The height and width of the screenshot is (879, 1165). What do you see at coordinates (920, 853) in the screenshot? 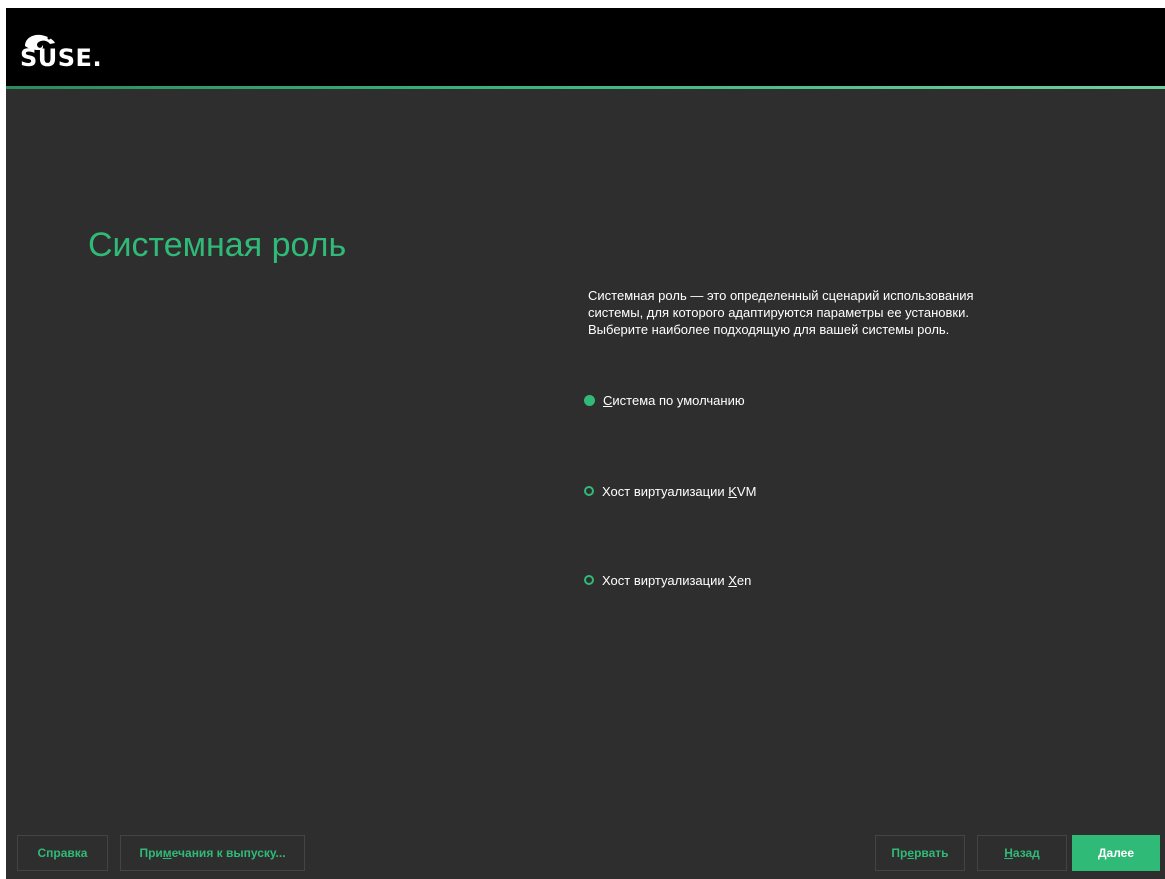
I see `abort-button: Пр е рвать` at bounding box center [920, 853].